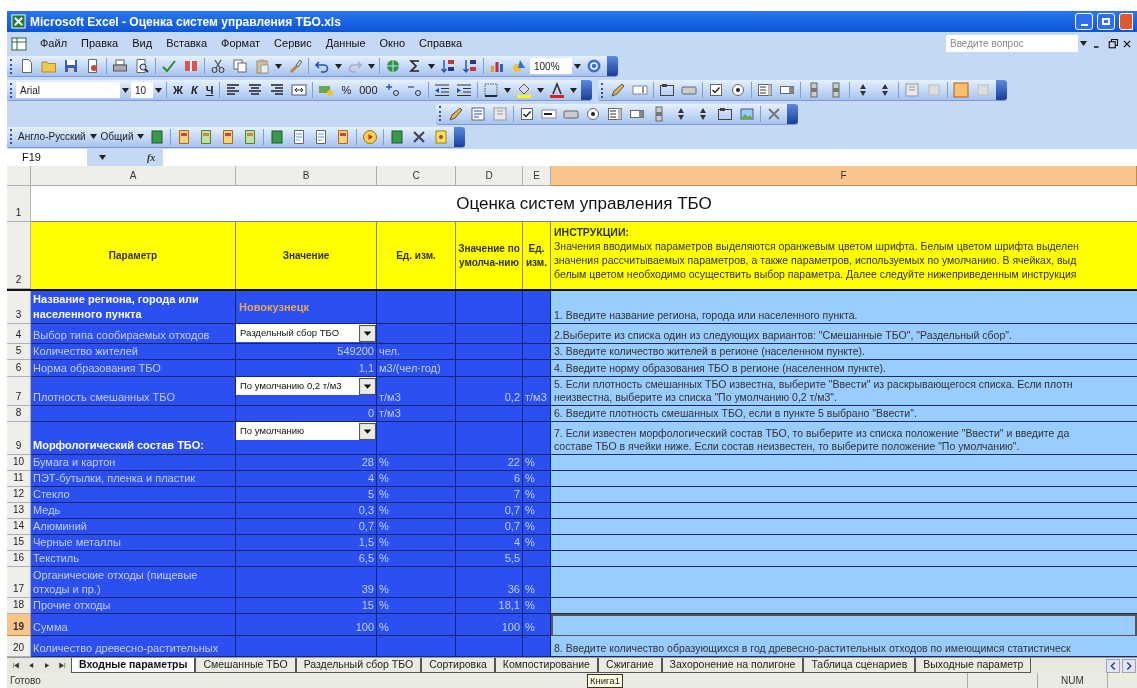 The image size is (1137, 688). I want to click on zoom-field: 100%, so click(551, 66).